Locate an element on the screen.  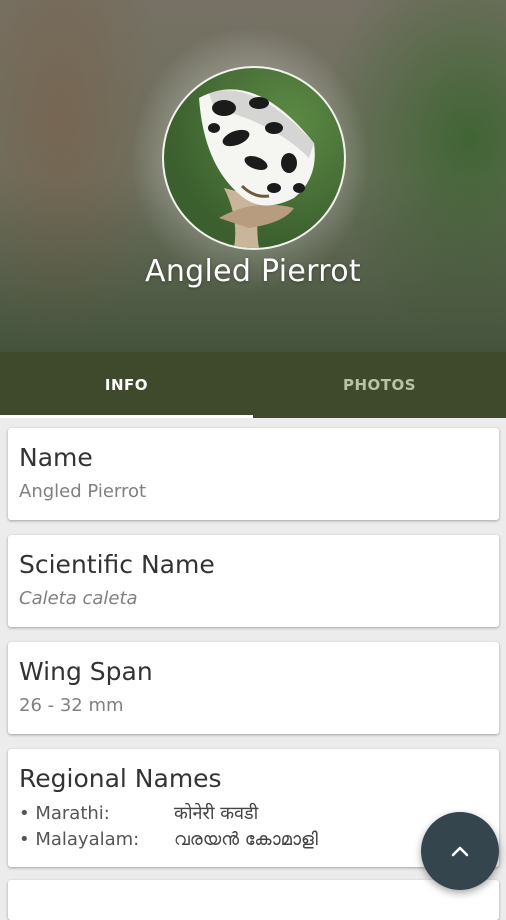
list-item: • Marathi: कोनेरी कवडी is located at coordinates (253, 814).